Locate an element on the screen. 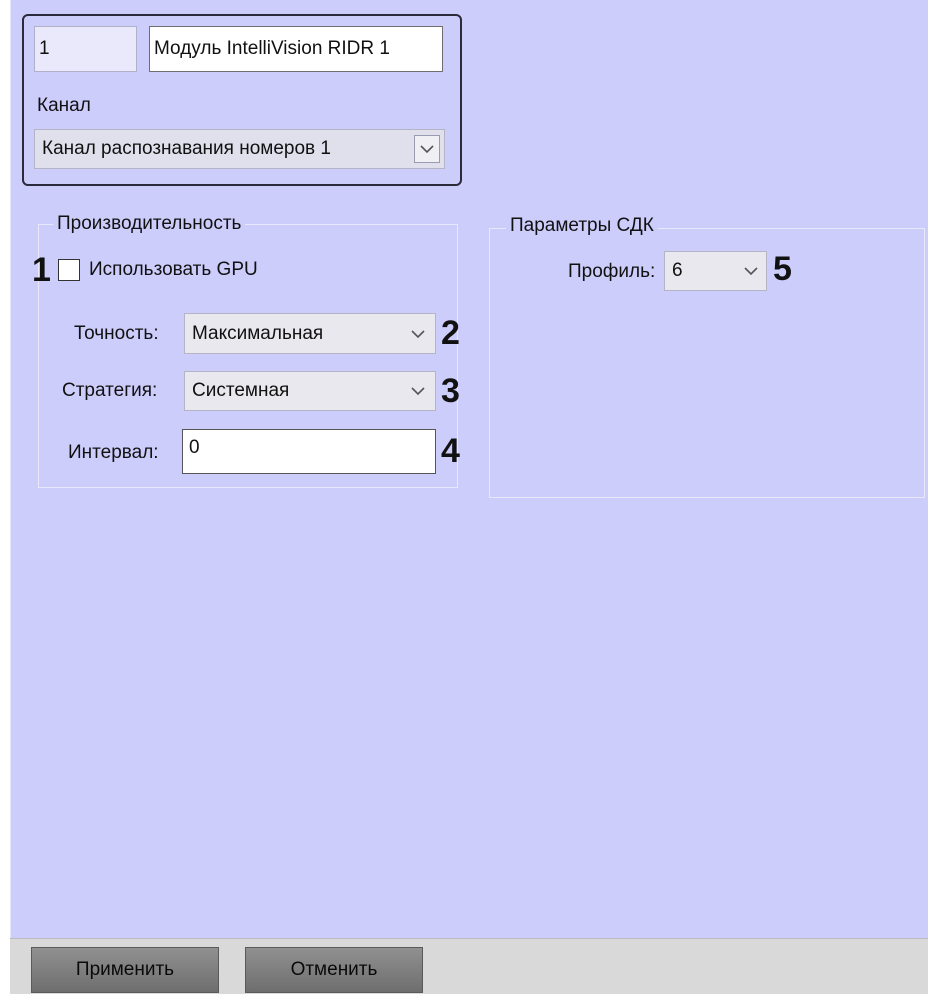  module-name-field: Модуль IntelliVision RIDR 1 is located at coordinates (296, 49).